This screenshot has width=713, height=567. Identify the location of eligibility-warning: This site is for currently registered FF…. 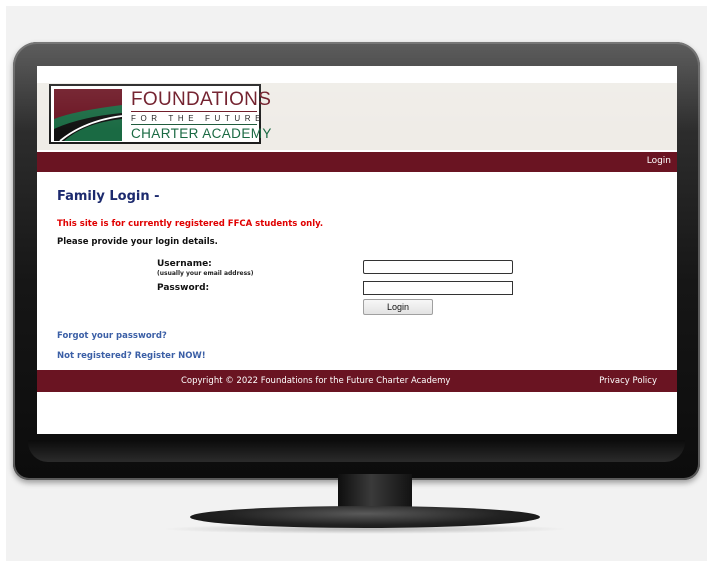
(190, 224).